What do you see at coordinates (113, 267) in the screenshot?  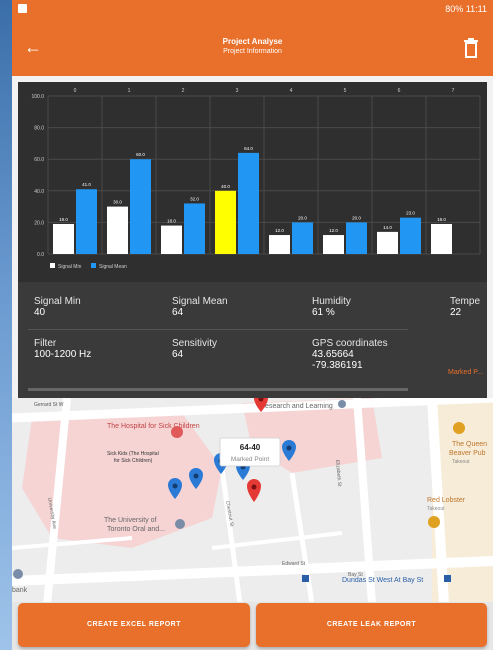 I see `legend-label-signal-mean: Signal Mean` at bounding box center [113, 267].